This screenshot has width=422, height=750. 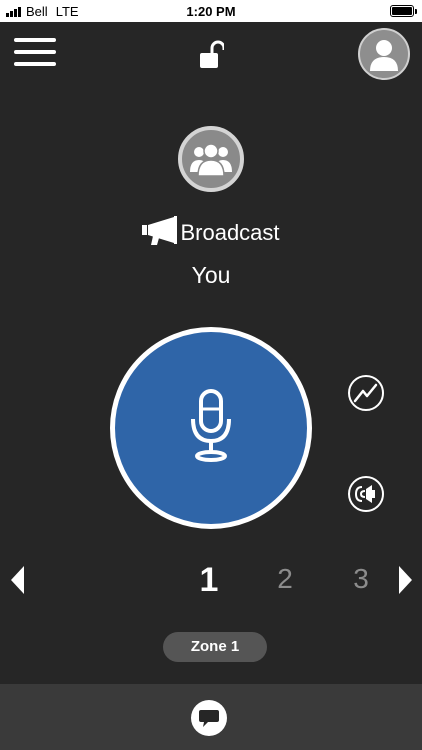 What do you see at coordinates (384, 54) in the screenshot?
I see `user-avatar-icon` at bounding box center [384, 54].